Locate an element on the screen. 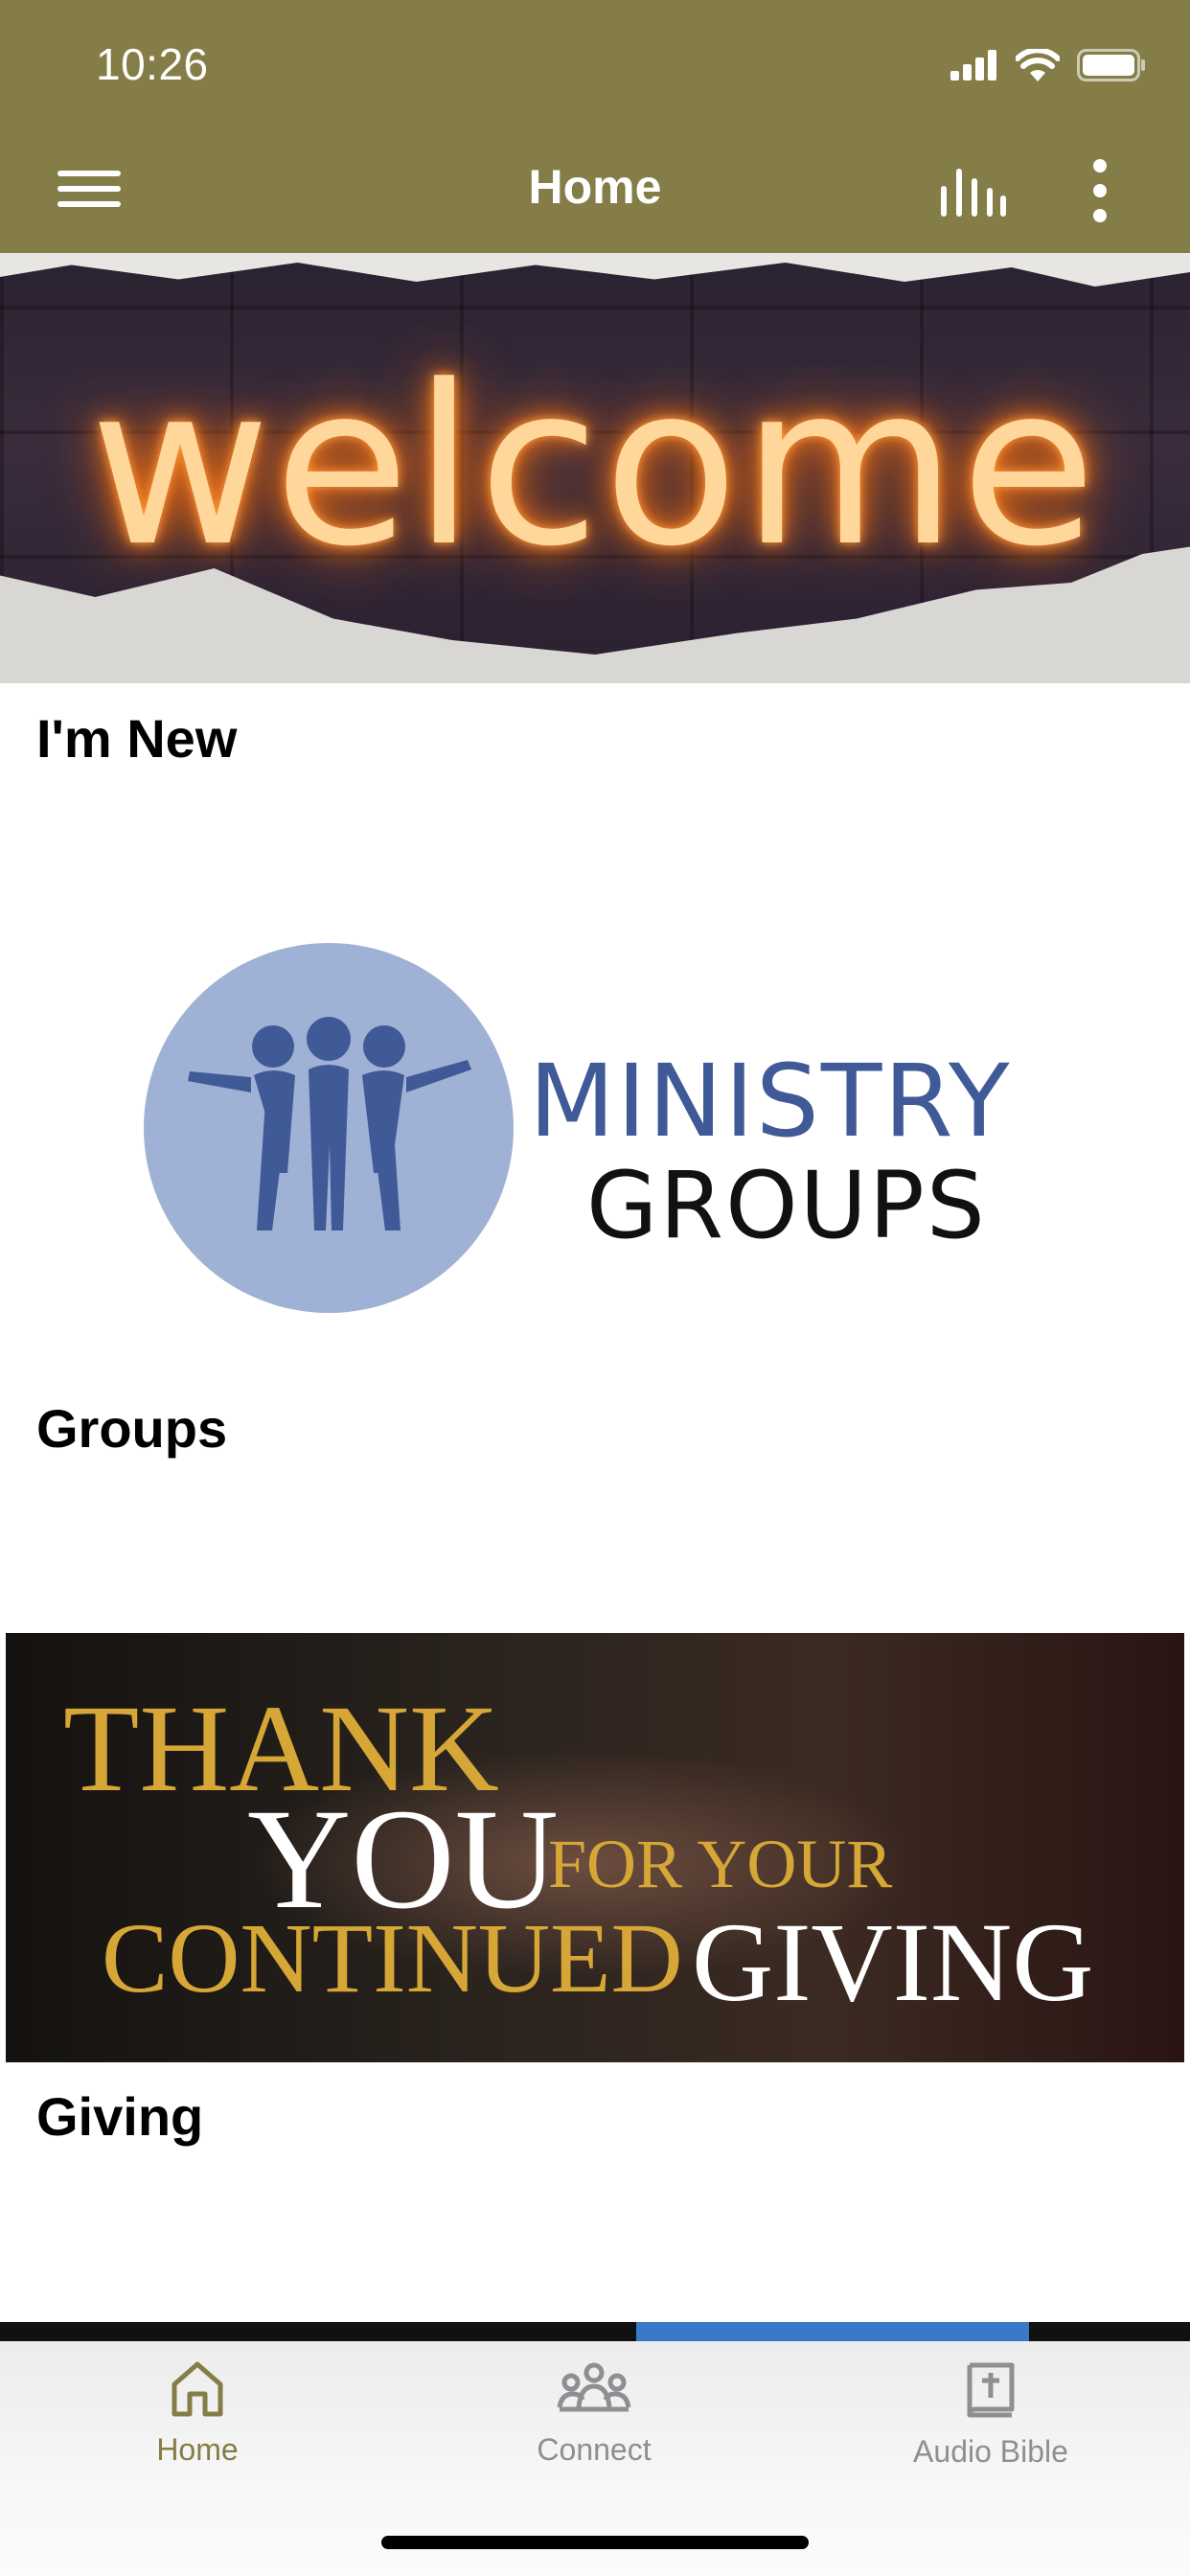  welcome-banner-text: welcome is located at coordinates (595, 467).